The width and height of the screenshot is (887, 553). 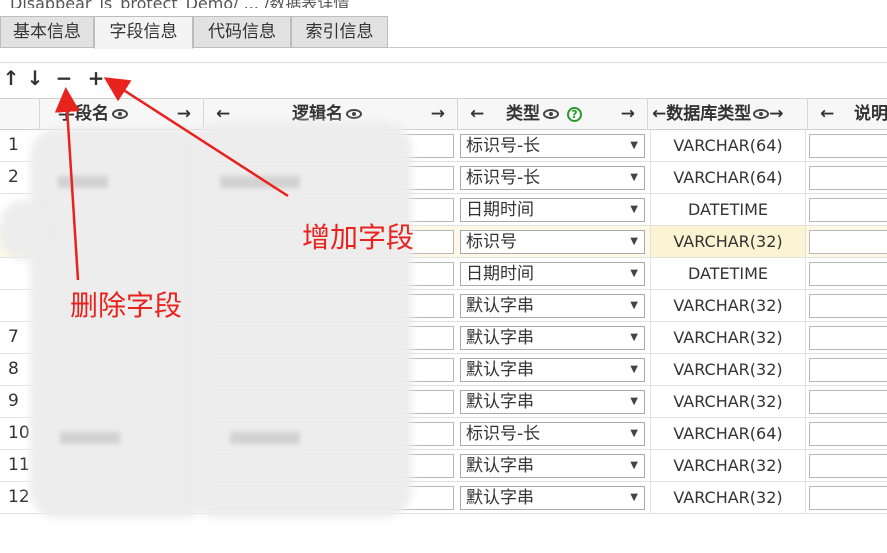 I want to click on delete-field-arrow, so click(x=67, y=184).